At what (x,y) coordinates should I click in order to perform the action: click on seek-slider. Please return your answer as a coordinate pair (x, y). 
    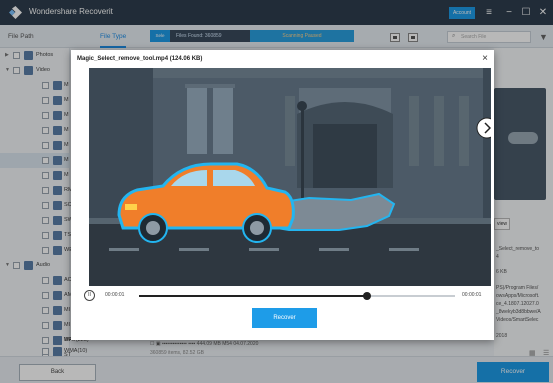
    Looking at the image, I should click on (297, 296).